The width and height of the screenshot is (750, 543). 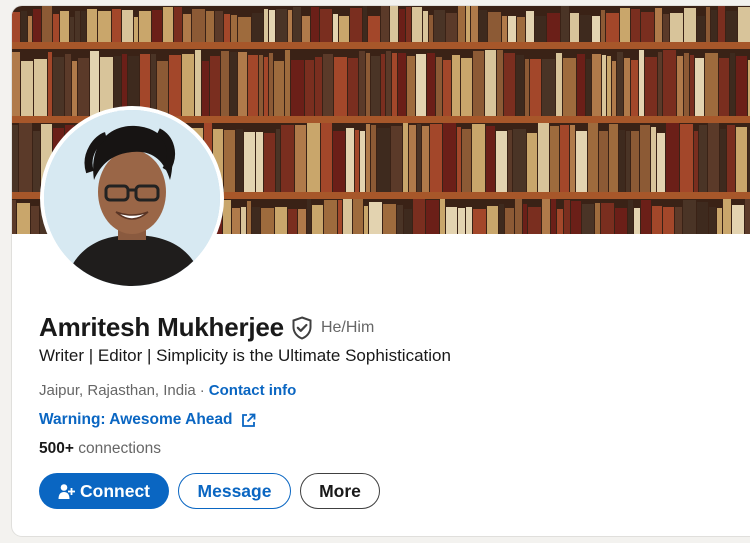 I want to click on more-button: More, so click(x=340, y=491).